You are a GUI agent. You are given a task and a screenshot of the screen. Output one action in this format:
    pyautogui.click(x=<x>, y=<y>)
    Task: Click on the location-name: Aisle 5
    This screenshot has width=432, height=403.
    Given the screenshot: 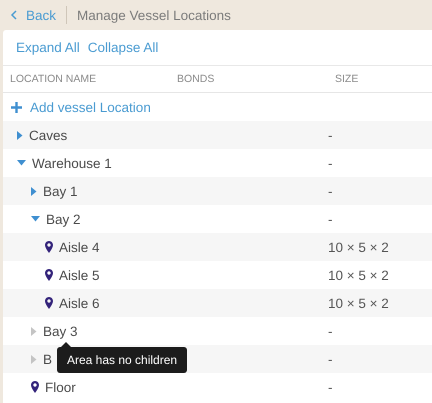 What is the action you would take?
    pyautogui.click(x=79, y=275)
    